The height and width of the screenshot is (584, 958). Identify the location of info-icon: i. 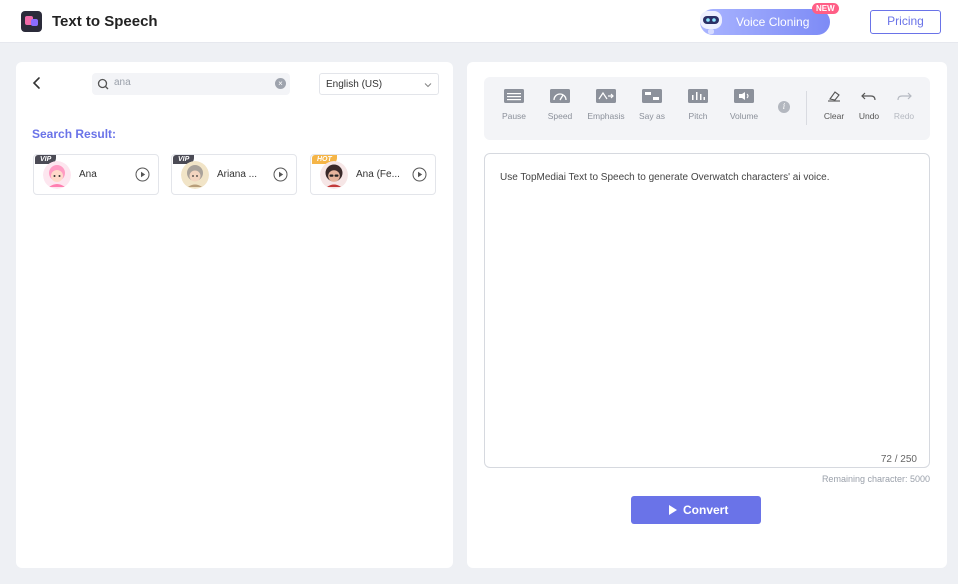
(784, 107).